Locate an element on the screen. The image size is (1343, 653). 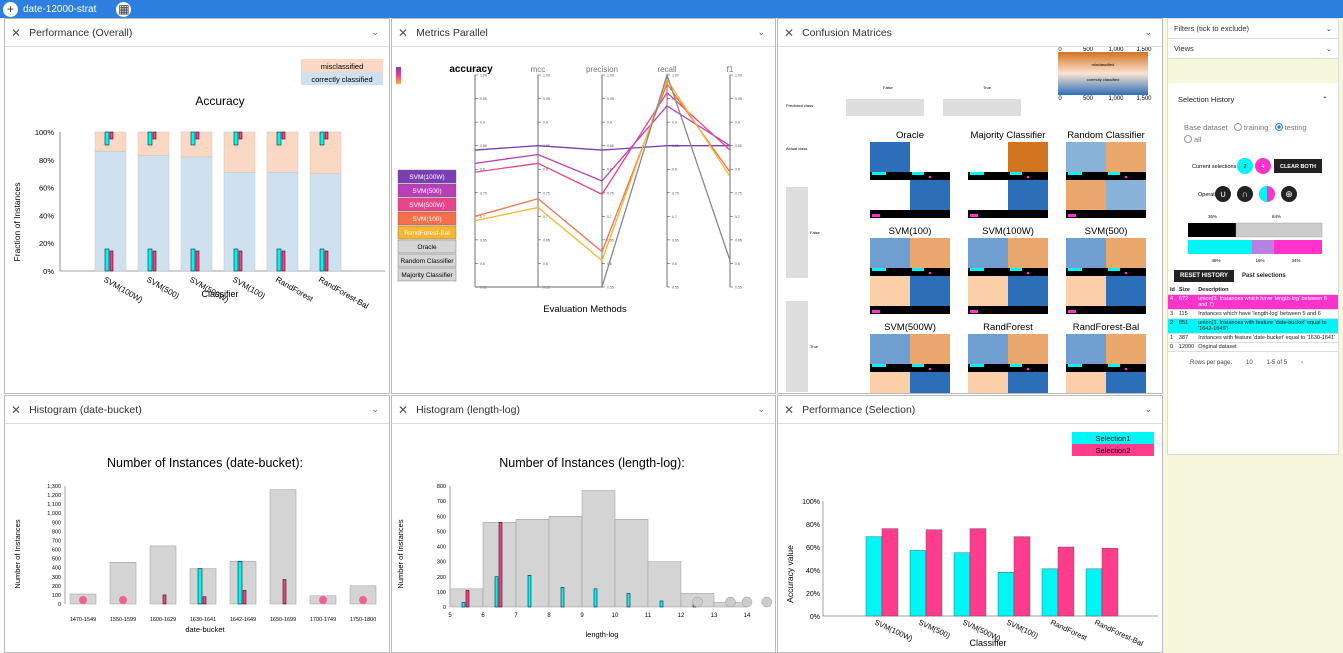
history-cell-size: 115 is located at coordinates (1186, 314).